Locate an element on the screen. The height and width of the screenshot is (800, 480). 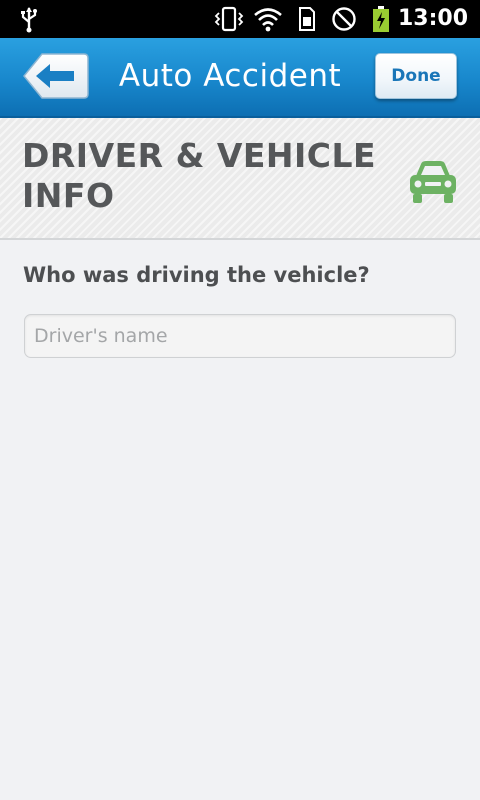
usb-icon is located at coordinates (29, 19).